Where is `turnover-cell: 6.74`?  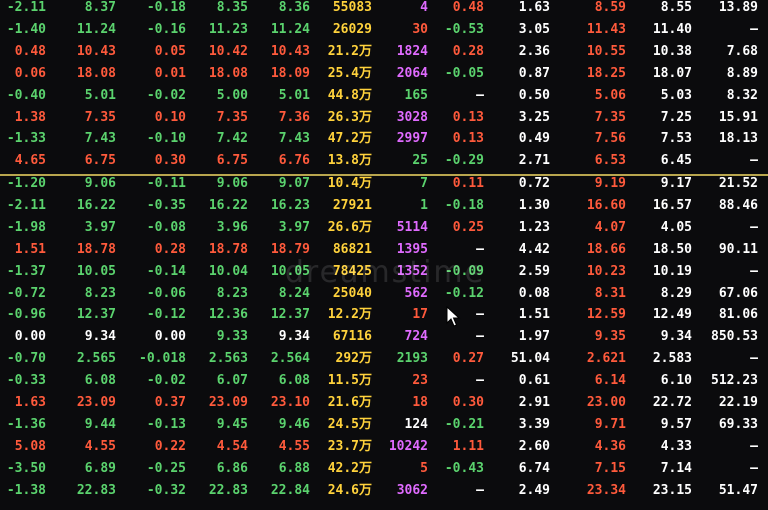
turnover-cell: 6.74 is located at coordinates (534, 468).